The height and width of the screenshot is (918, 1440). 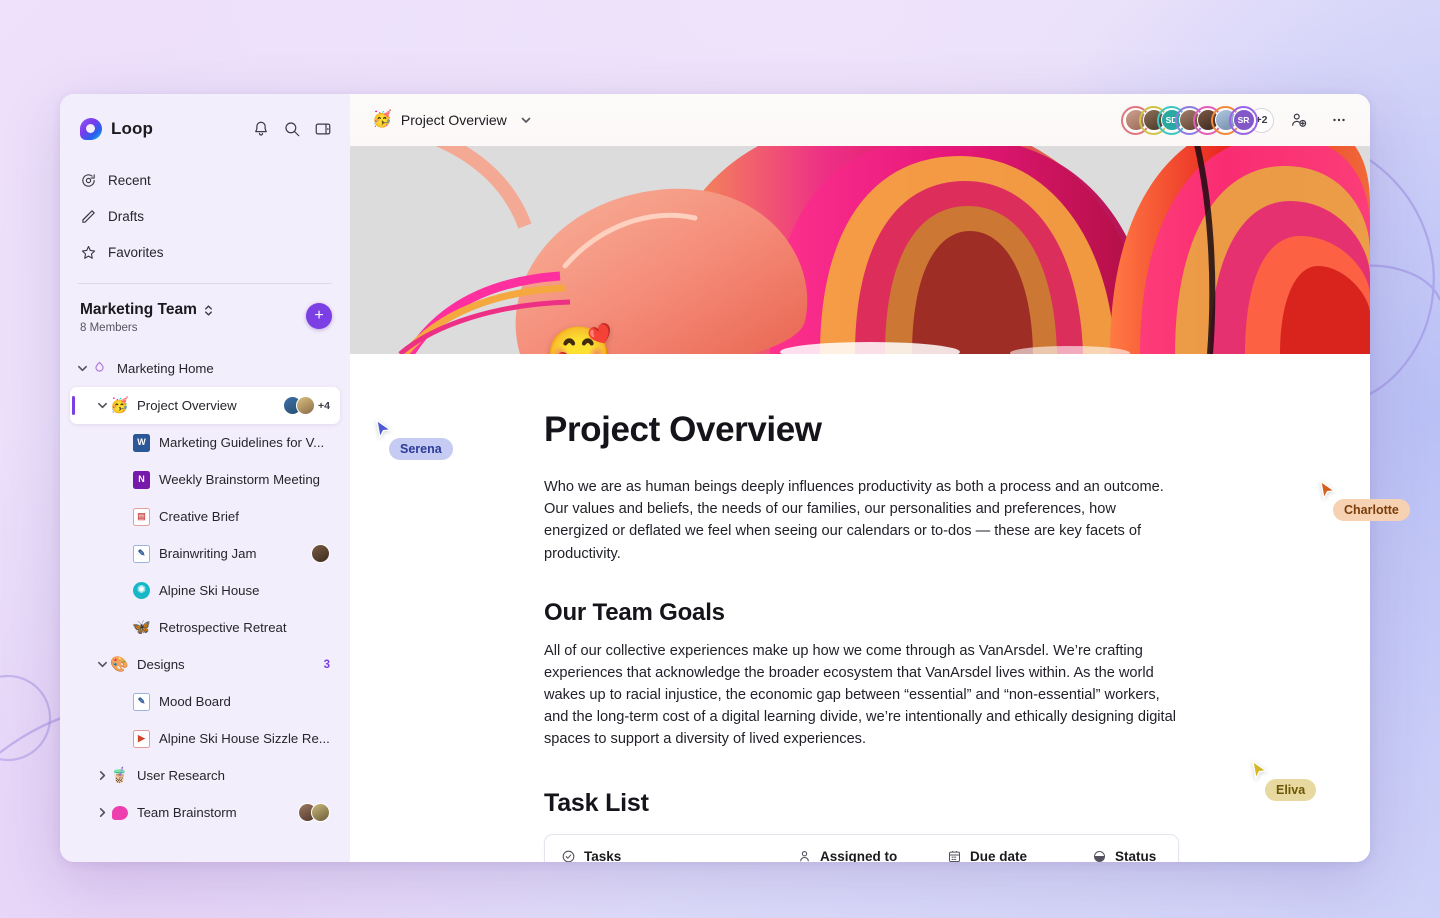 I want to click on avatar-overflow-count: +4, so click(x=324, y=405).